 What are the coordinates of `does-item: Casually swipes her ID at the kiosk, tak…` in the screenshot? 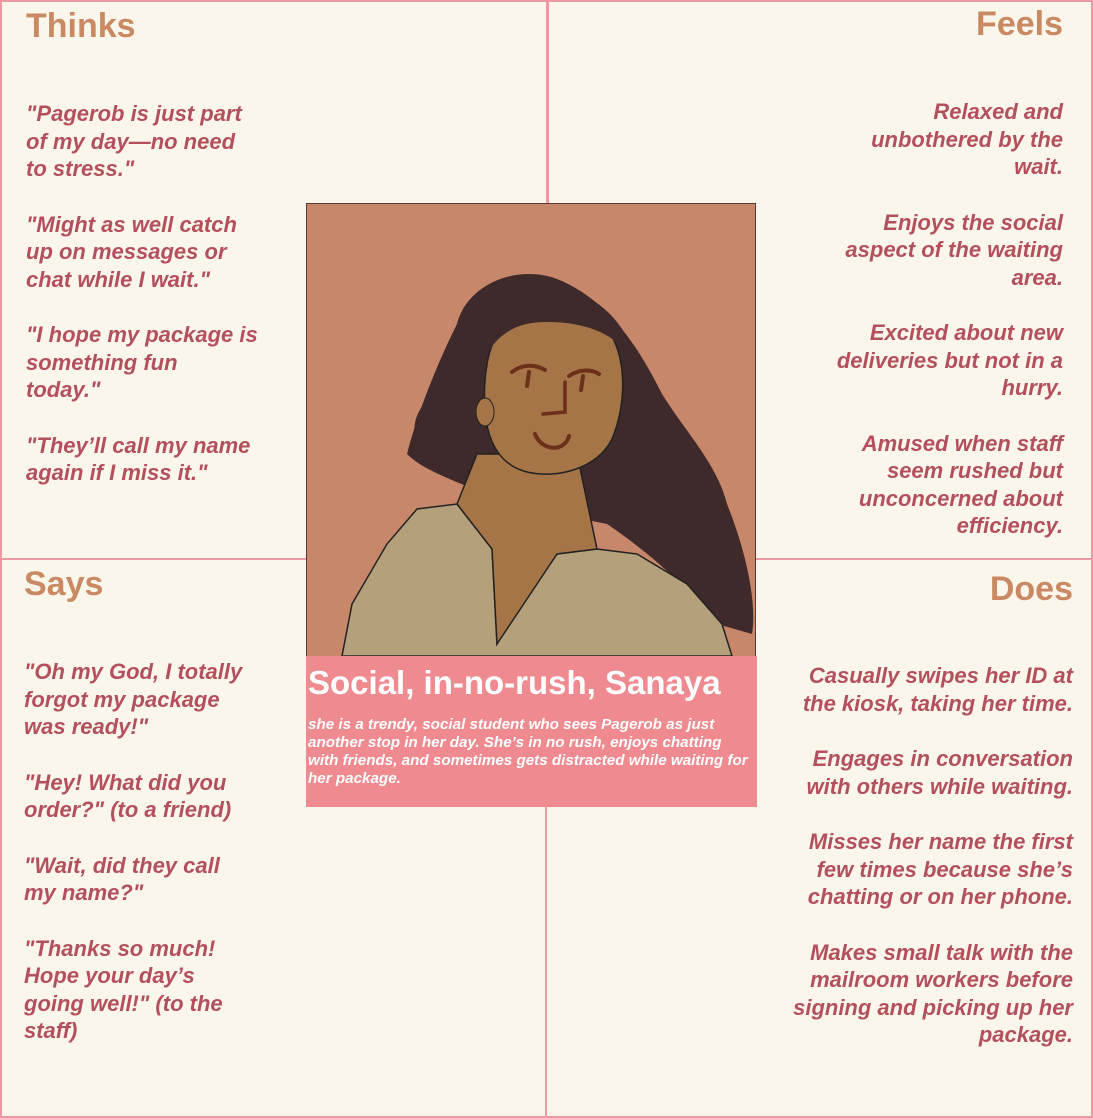 It's located at (937, 689).